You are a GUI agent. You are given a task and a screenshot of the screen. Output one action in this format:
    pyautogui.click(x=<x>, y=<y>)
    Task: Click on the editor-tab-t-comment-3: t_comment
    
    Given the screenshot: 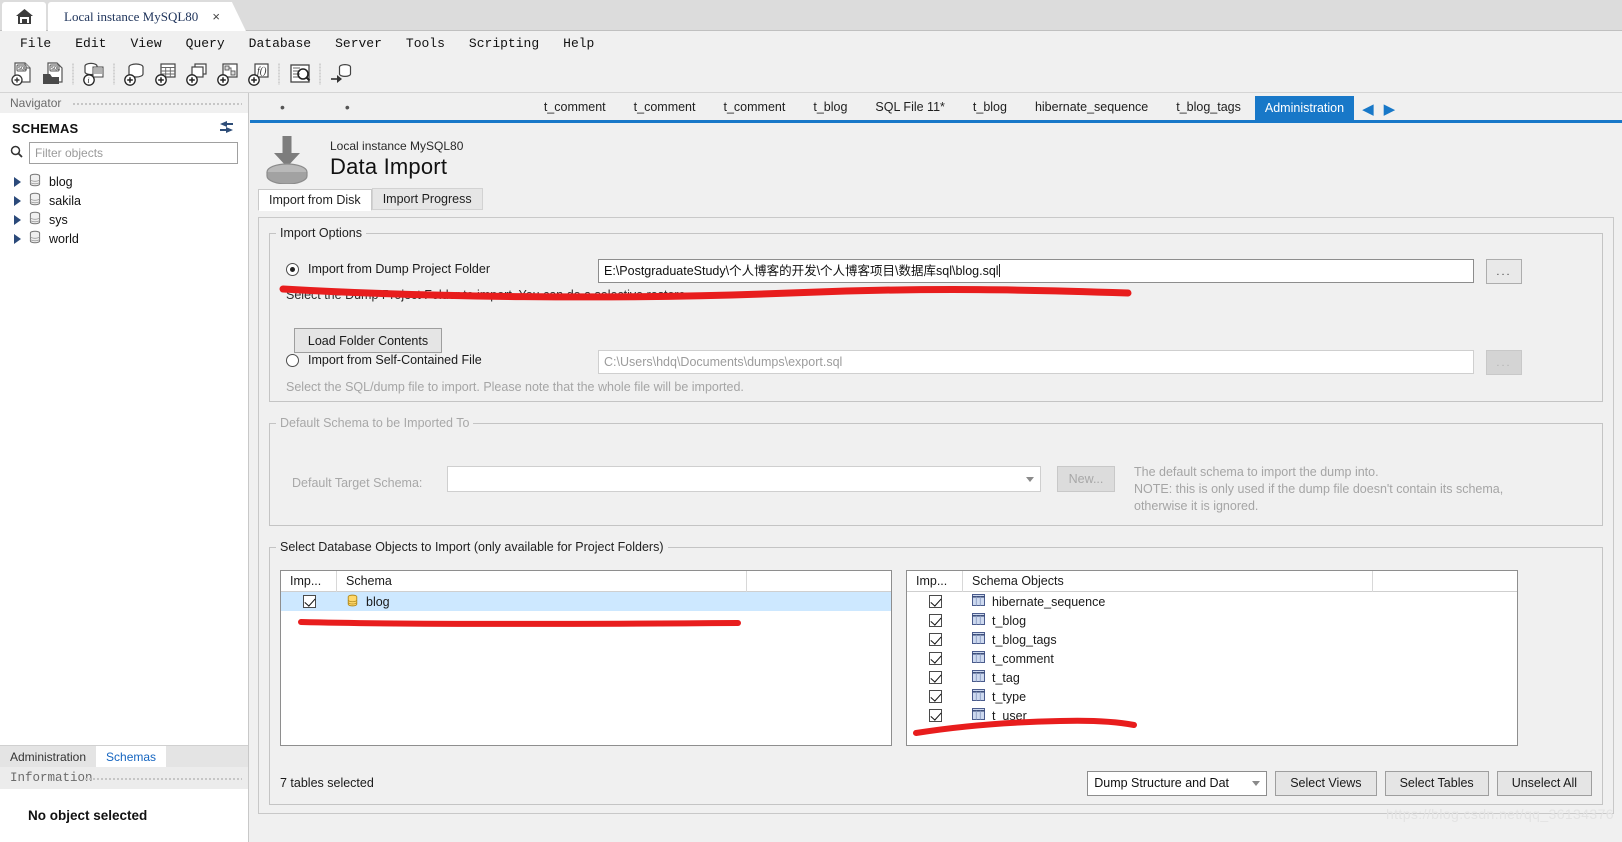 What is the action you would take?
    pyautogui.click(x=755, y=106)
    